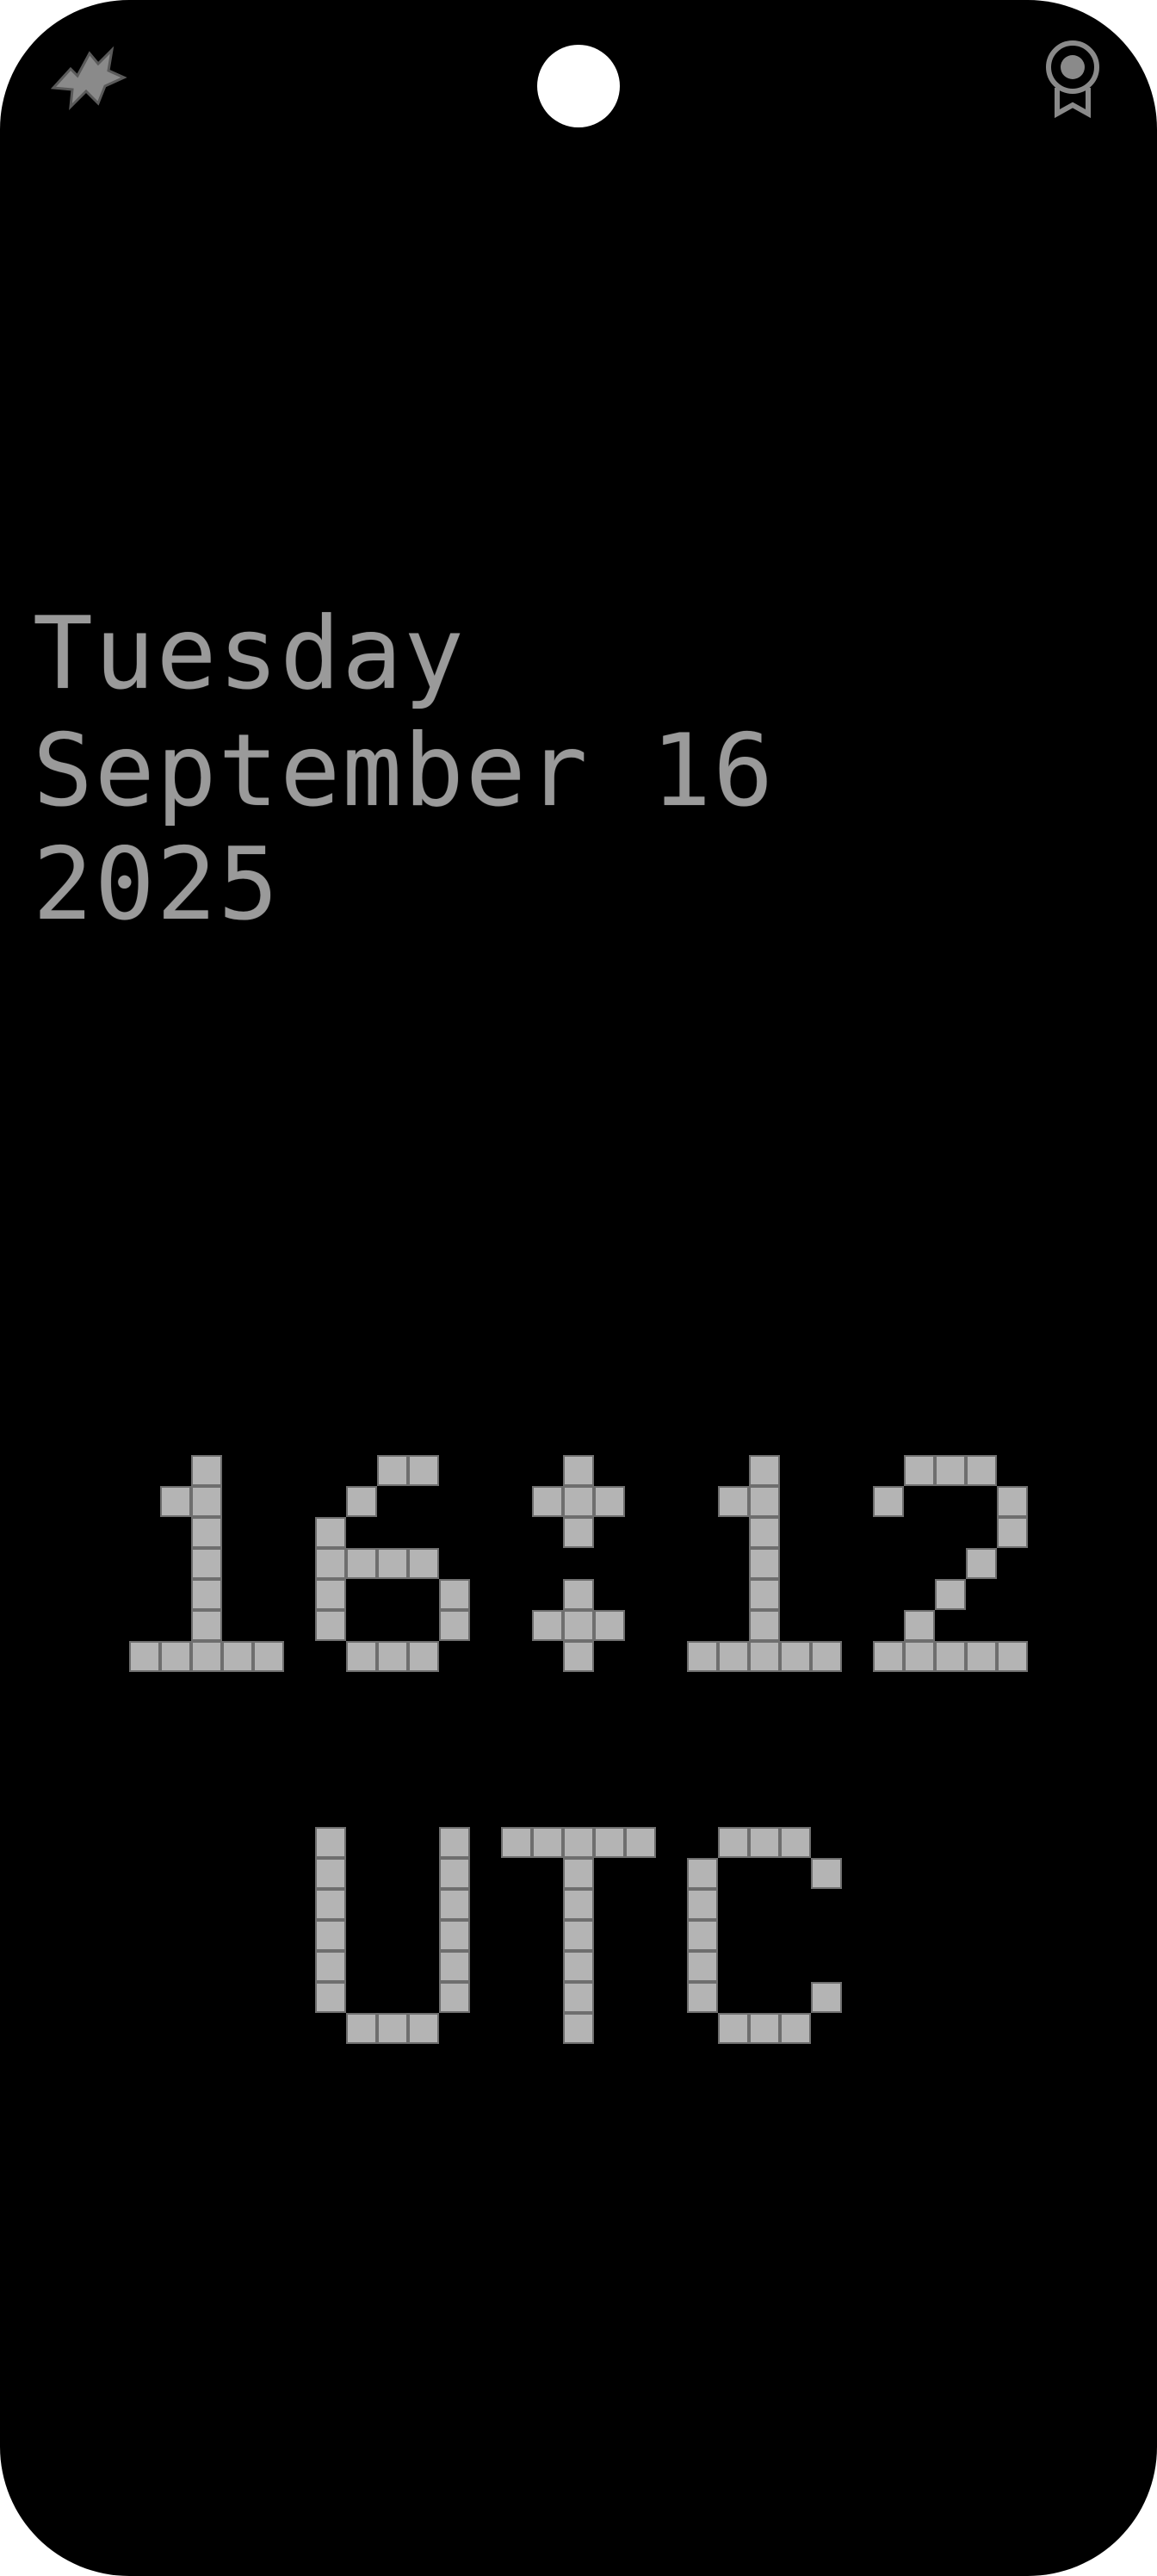 This screenshot has width=1157, height=2576. I want to click on award-ribbon-icon, so click(1073, 78).